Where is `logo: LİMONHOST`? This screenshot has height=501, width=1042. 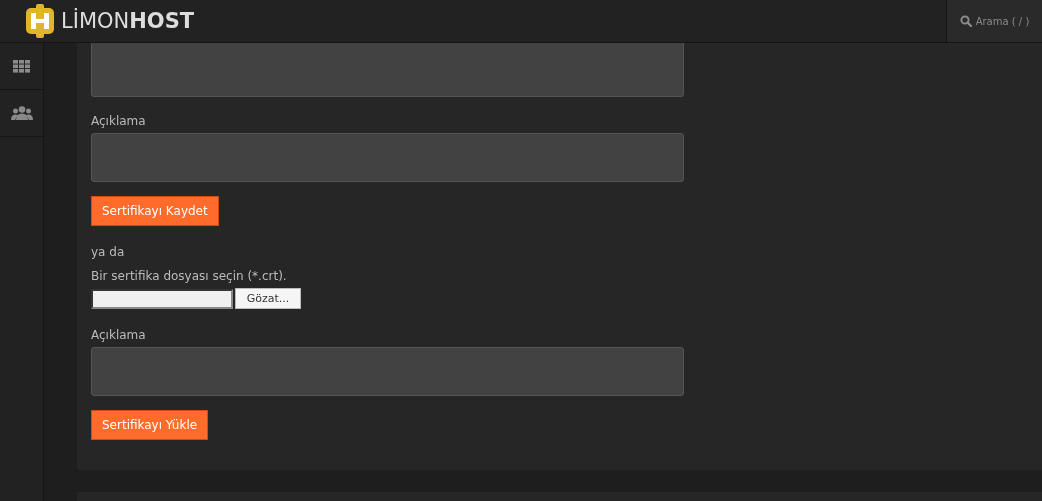 logo: LİMONHOST is located at coordinates (110, 21).